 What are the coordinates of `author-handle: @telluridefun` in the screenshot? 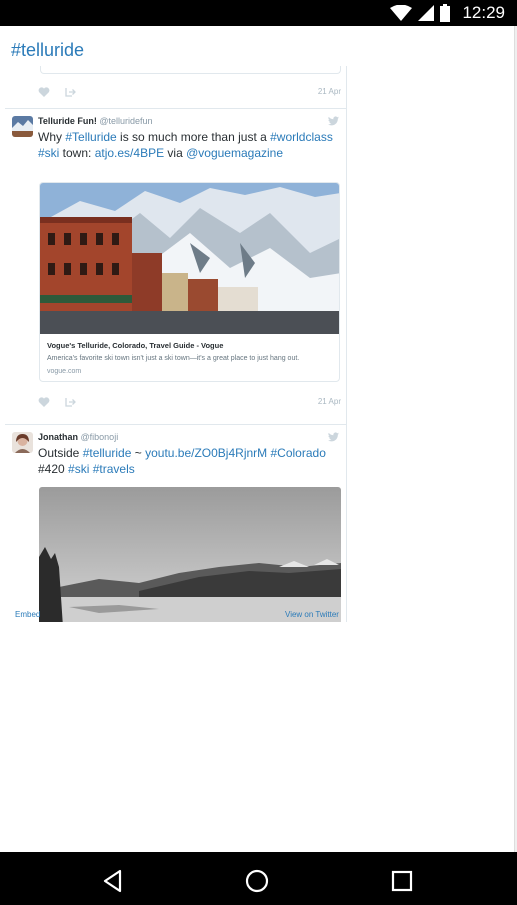 It's located at (125, 121).